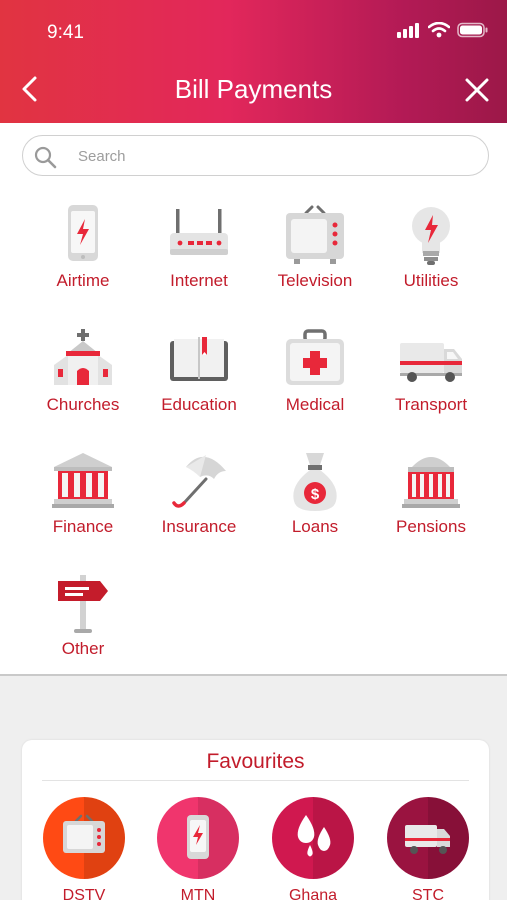  Describe the element at coordinates (428, 893) in the screenshot. I see `favourite-label: STC` at that location.